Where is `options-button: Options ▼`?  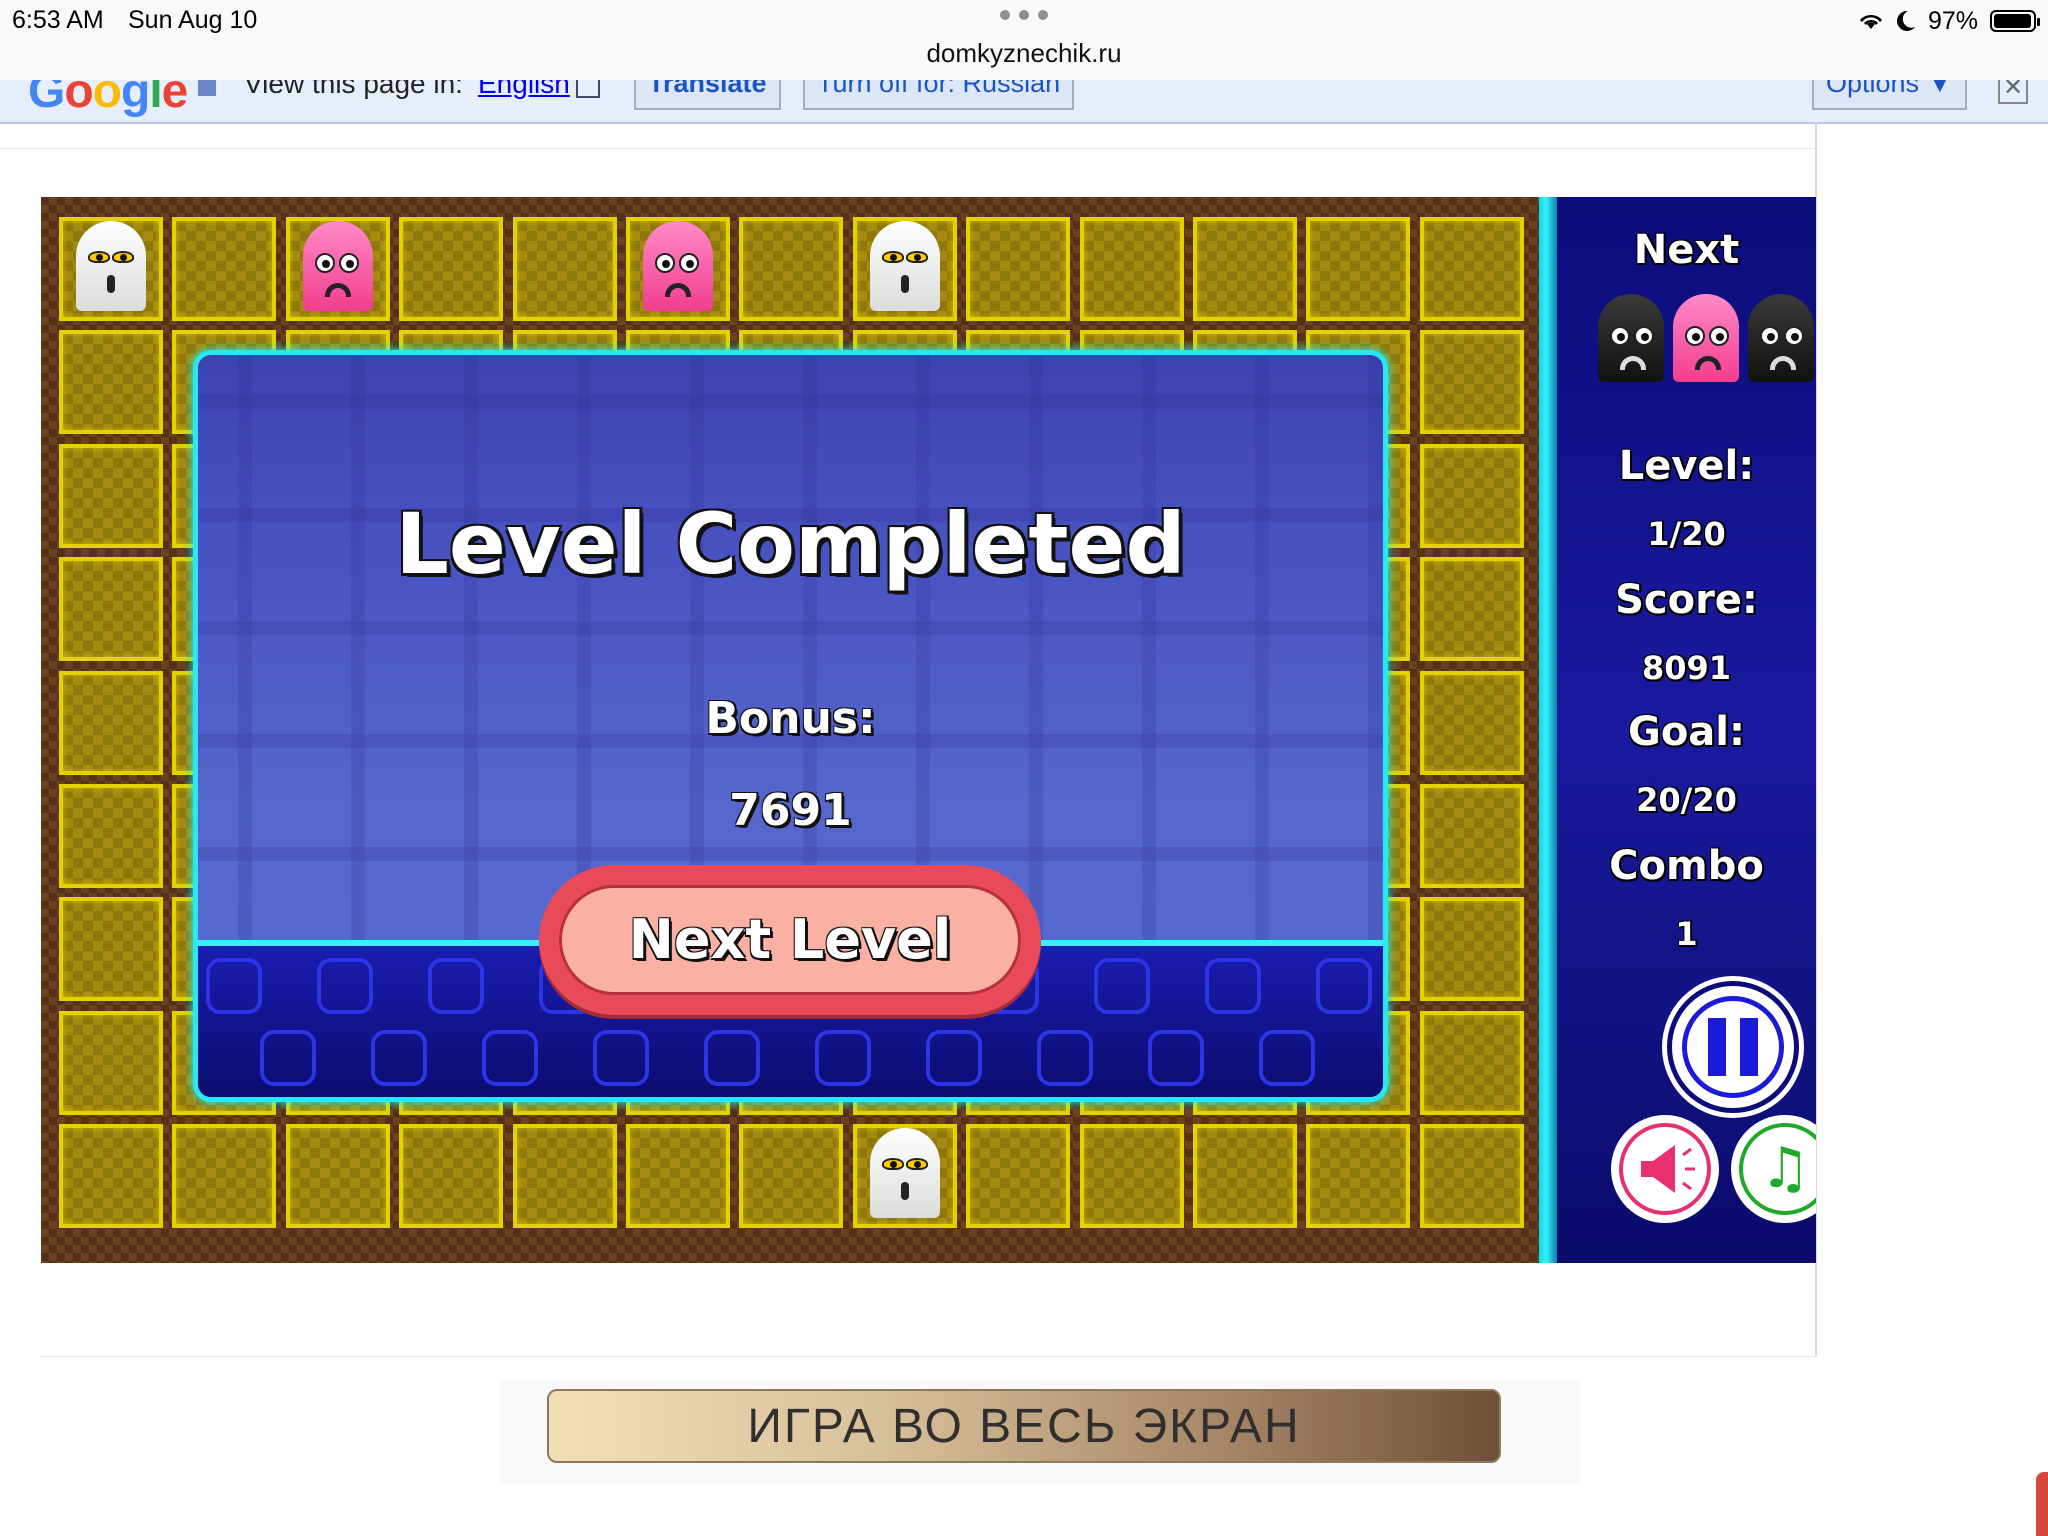
options-button: Options ▼ is located at coordinates (1890, 95).